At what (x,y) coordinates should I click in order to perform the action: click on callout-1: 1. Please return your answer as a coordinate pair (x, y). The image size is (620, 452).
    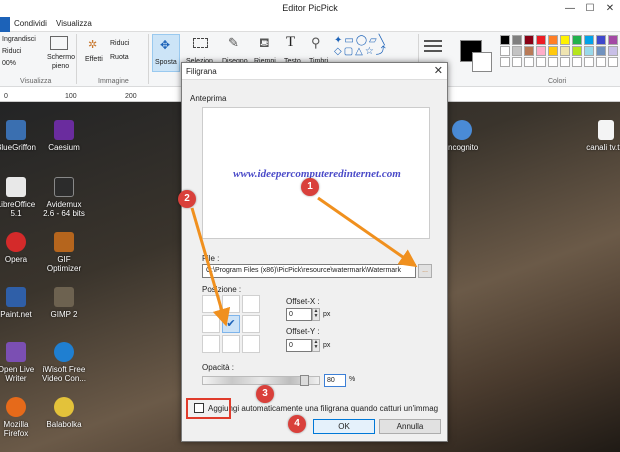
    Looking at the image, I should click on (310, 187).